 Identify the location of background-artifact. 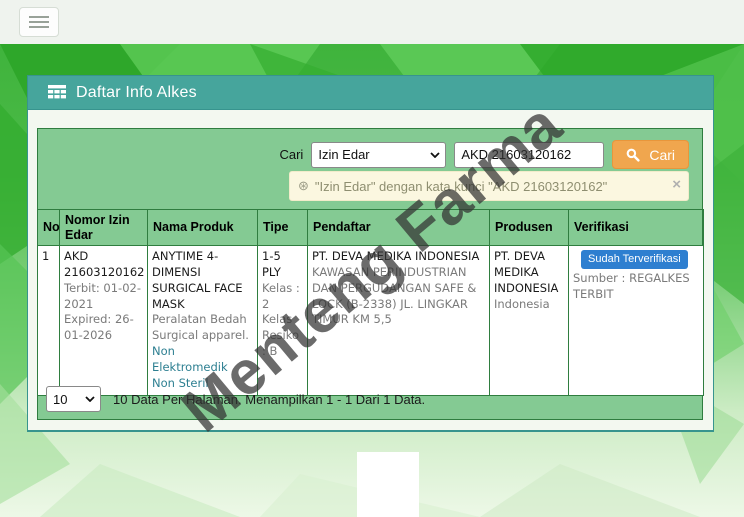
(388, 484).